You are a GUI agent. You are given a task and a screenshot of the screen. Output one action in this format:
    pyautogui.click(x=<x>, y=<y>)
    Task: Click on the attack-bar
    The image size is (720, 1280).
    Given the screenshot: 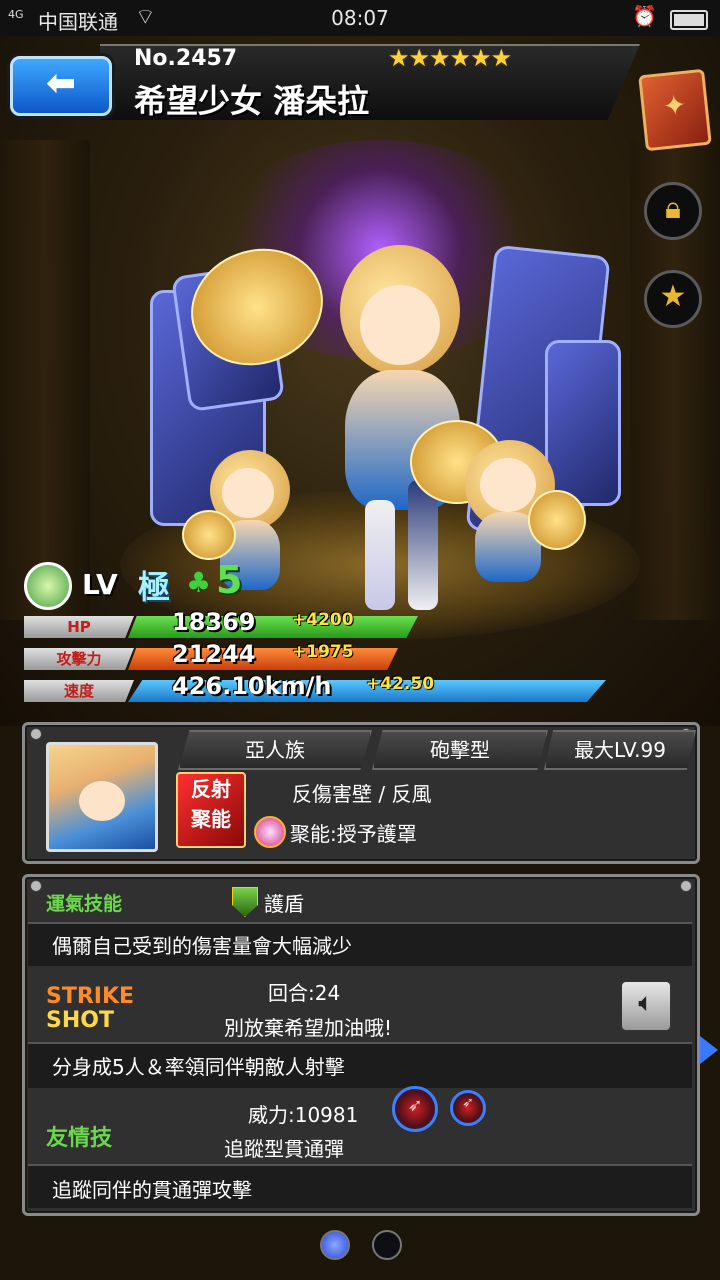 What is the action you would take?
    pyautogui.click(x=263, y=659)
    